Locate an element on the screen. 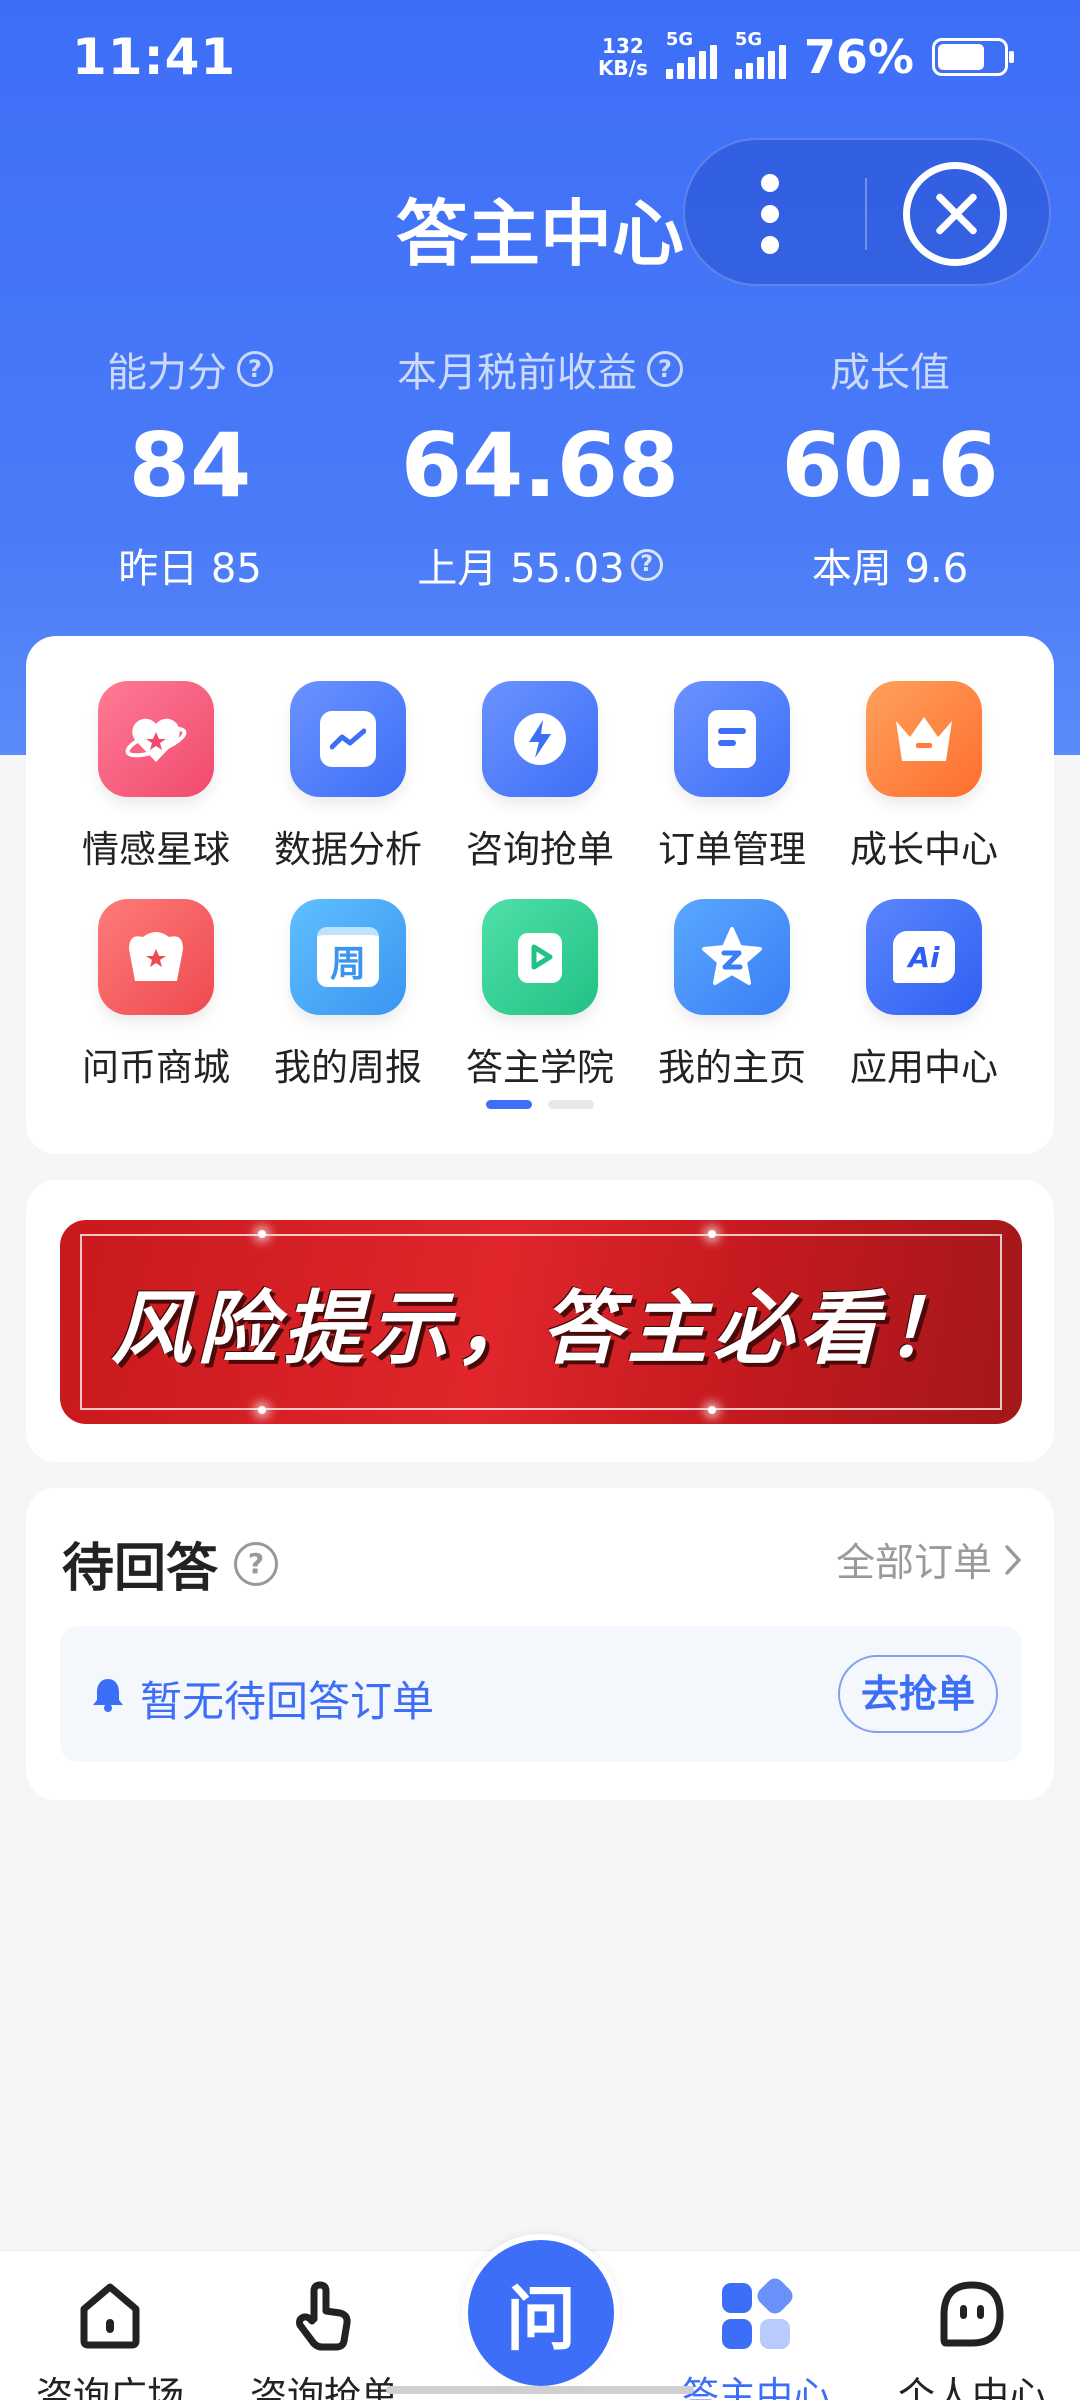  mini-program-capsule is located at coordinates (867, 212).